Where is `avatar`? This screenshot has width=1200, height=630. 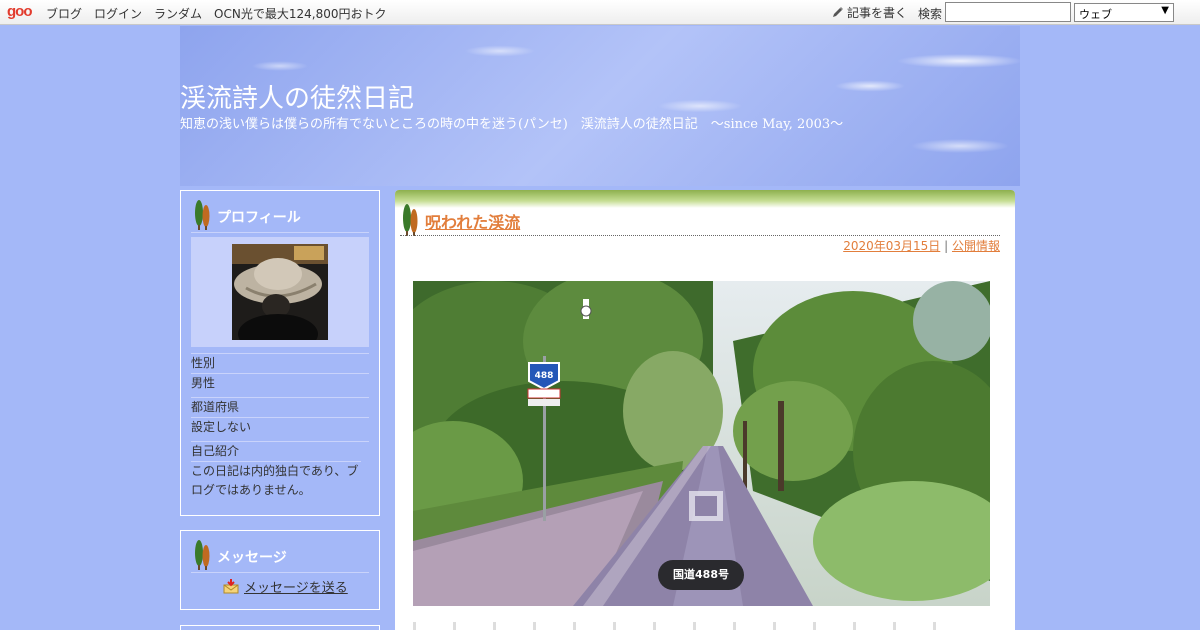 avatar is located at coordinates (280, 292).